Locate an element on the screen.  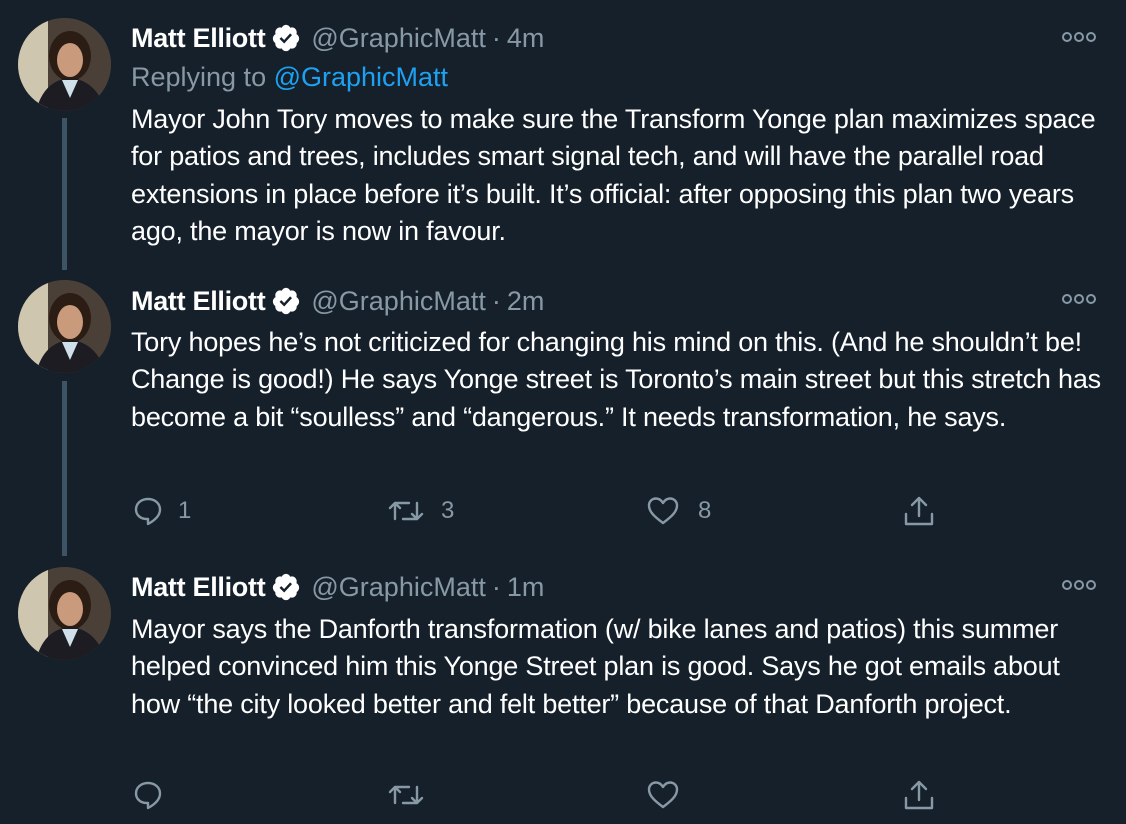
like-button is located at coordinates (663, 795).